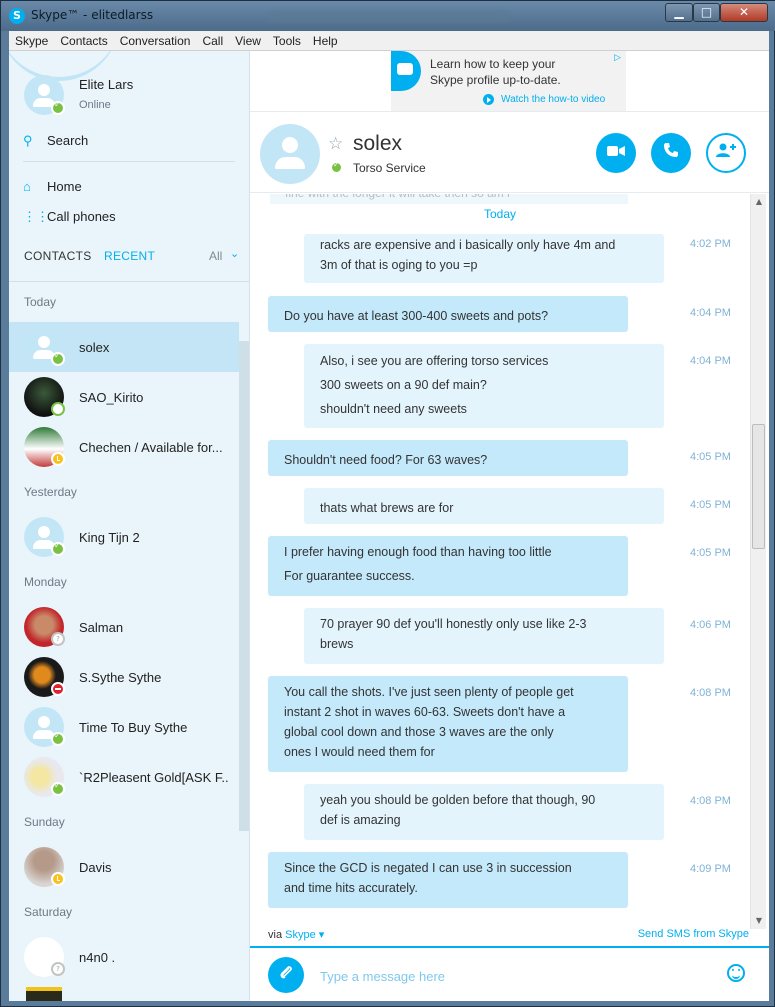 The height and width of the screenshot is (1007, 775). Describe the element at coordinates (124, 627) in the screenshot. I see `contact-row-salman: ? Salman` at that location.